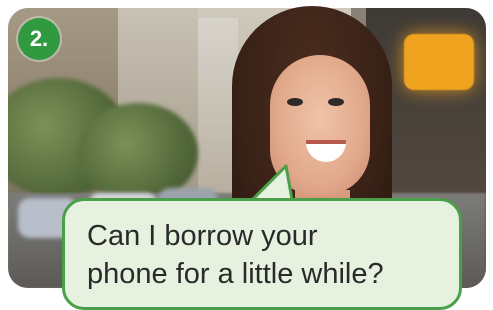 The height and width of the screenshot is (310, 493). Describe the element at coordinates (39, 39) in the screenshot. I see `step-number-badge: 2.` at that location.